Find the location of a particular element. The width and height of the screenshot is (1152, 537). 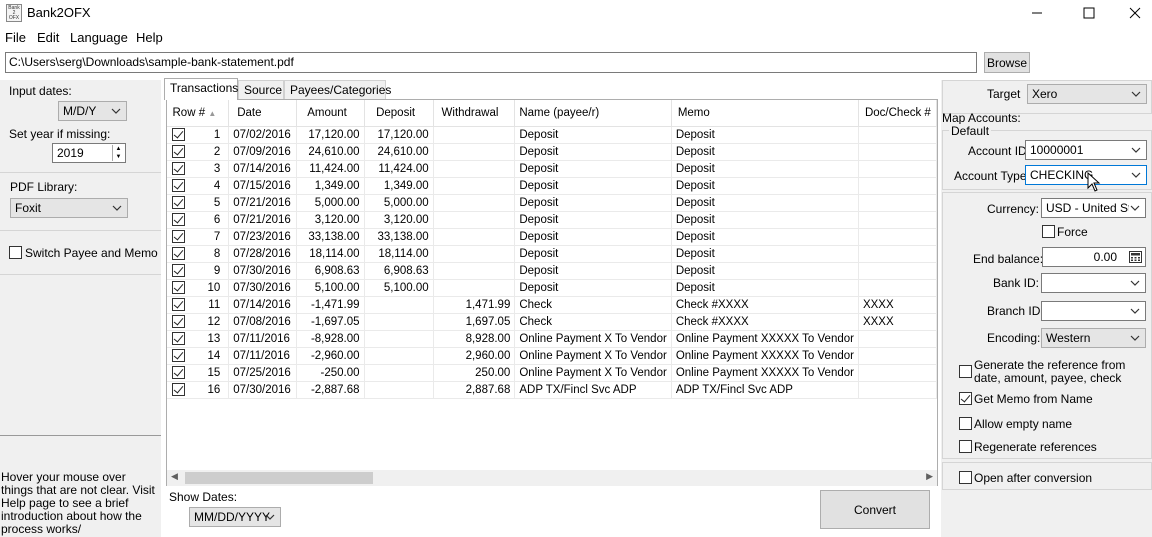

get-memo-checkbox is located at coordinates (965, 398).